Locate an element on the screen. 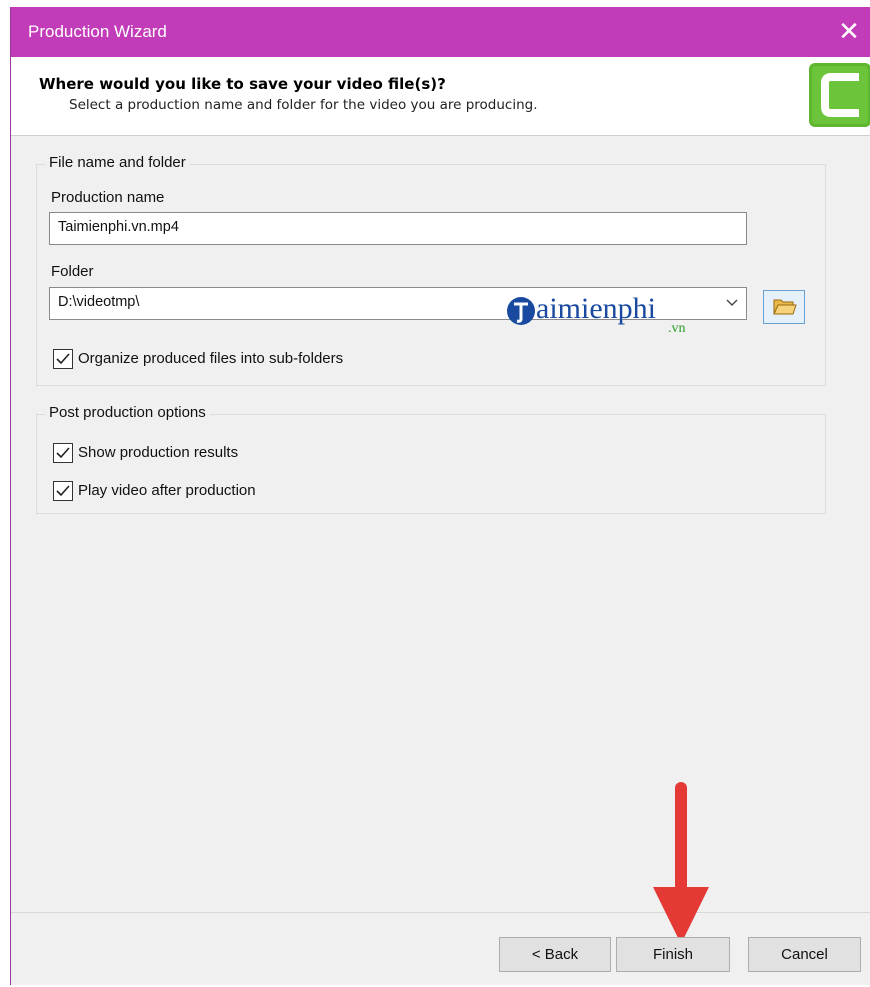  show-results-checkbox-row: Show production results is located at coordinates (183, 454).